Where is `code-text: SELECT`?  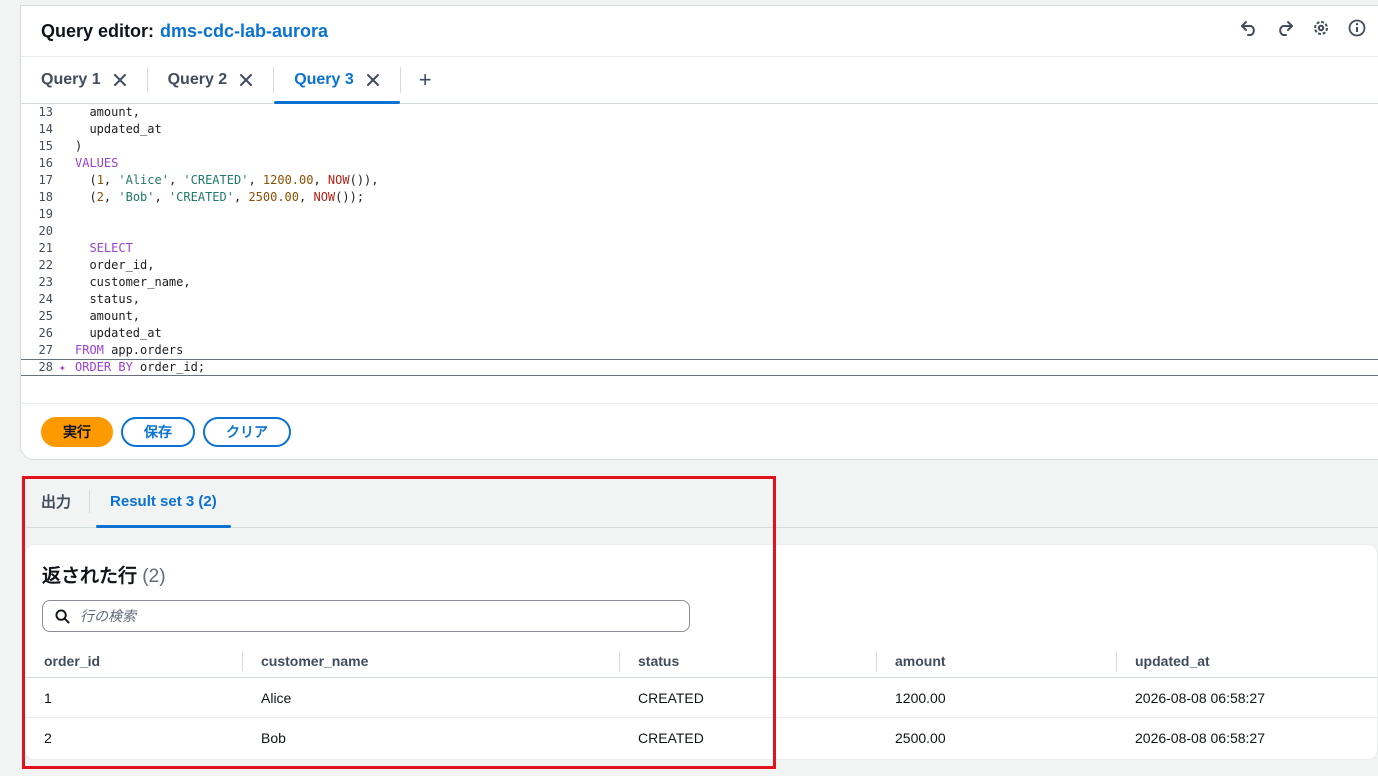 code-text: SELECT is located at coordinates (111, 248).